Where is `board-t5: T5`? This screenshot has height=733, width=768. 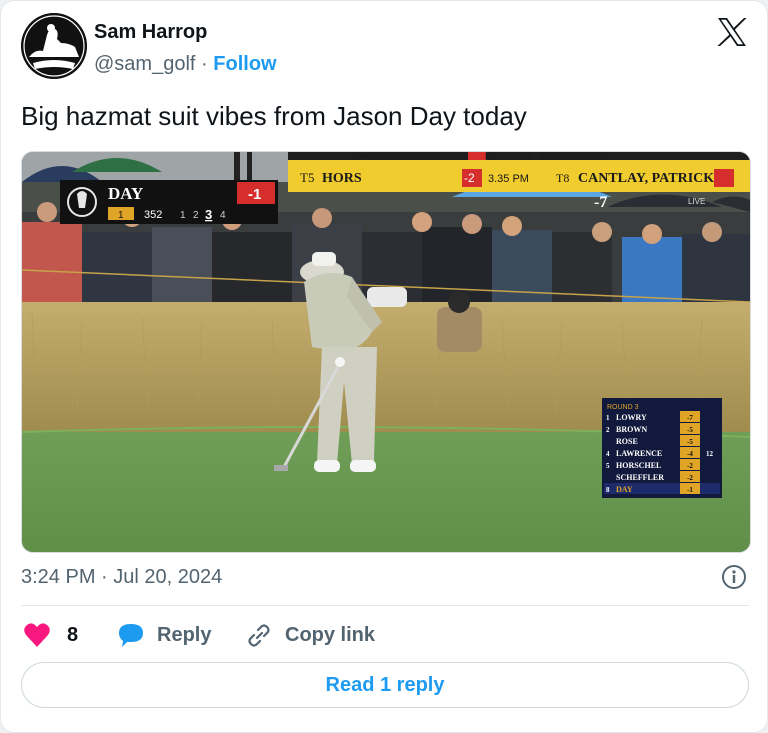
board-t5: T5 is located at coordinates (307, 177).